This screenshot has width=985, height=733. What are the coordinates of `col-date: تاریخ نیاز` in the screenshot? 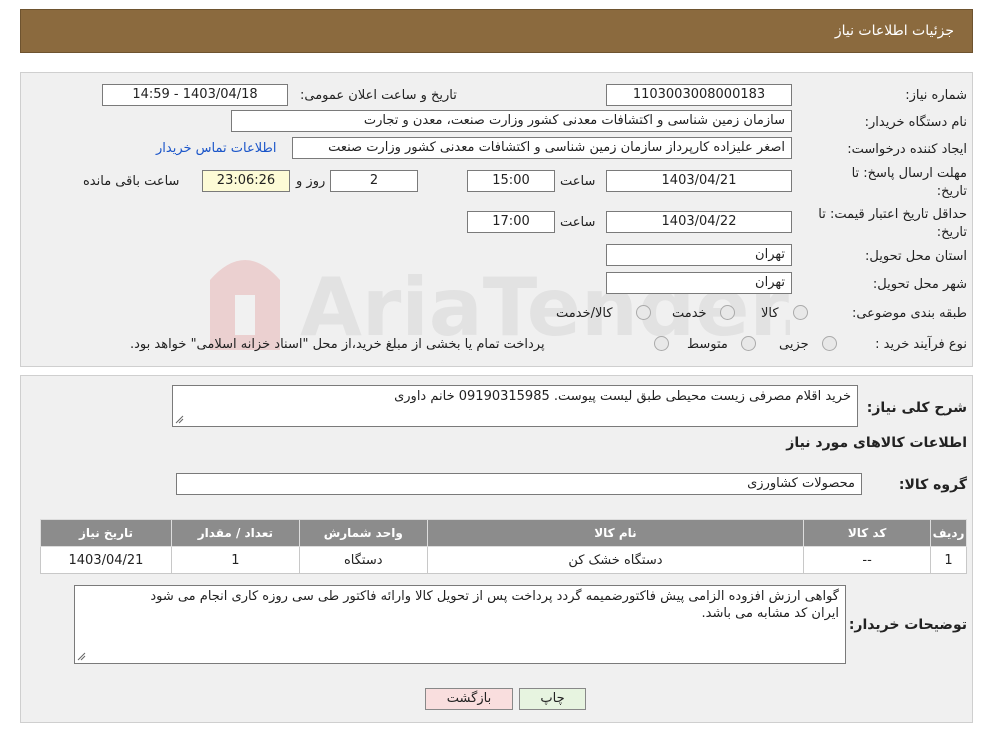 It's located at (106, 533).